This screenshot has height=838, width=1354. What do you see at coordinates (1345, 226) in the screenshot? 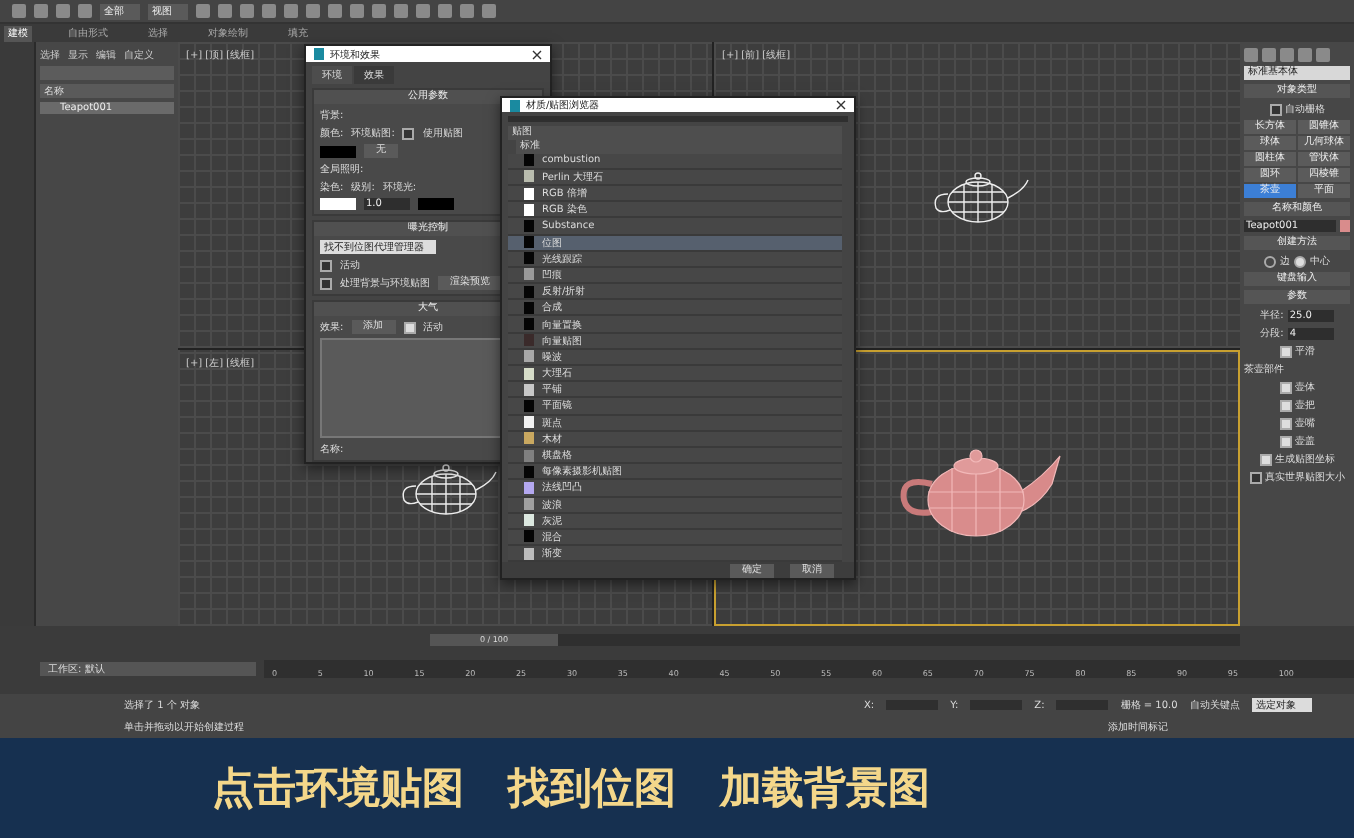
I see `object-color-swatch` at bounding box center [1345, 226].